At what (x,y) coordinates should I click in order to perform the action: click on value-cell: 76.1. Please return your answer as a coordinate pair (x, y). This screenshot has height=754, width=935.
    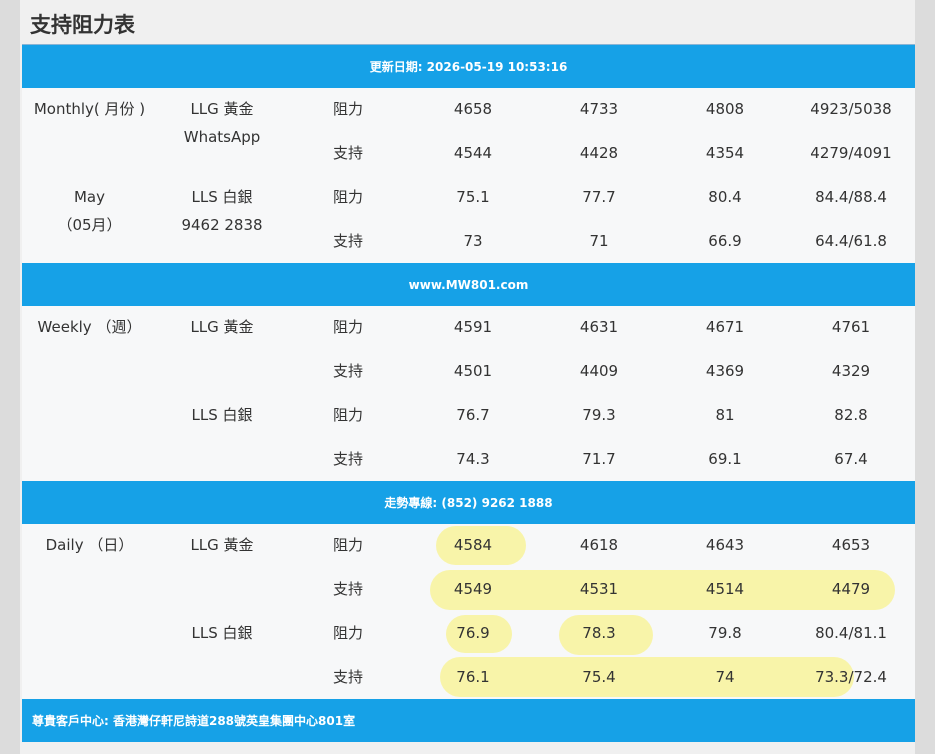
    Looking at the image, I should click on (473, 677).